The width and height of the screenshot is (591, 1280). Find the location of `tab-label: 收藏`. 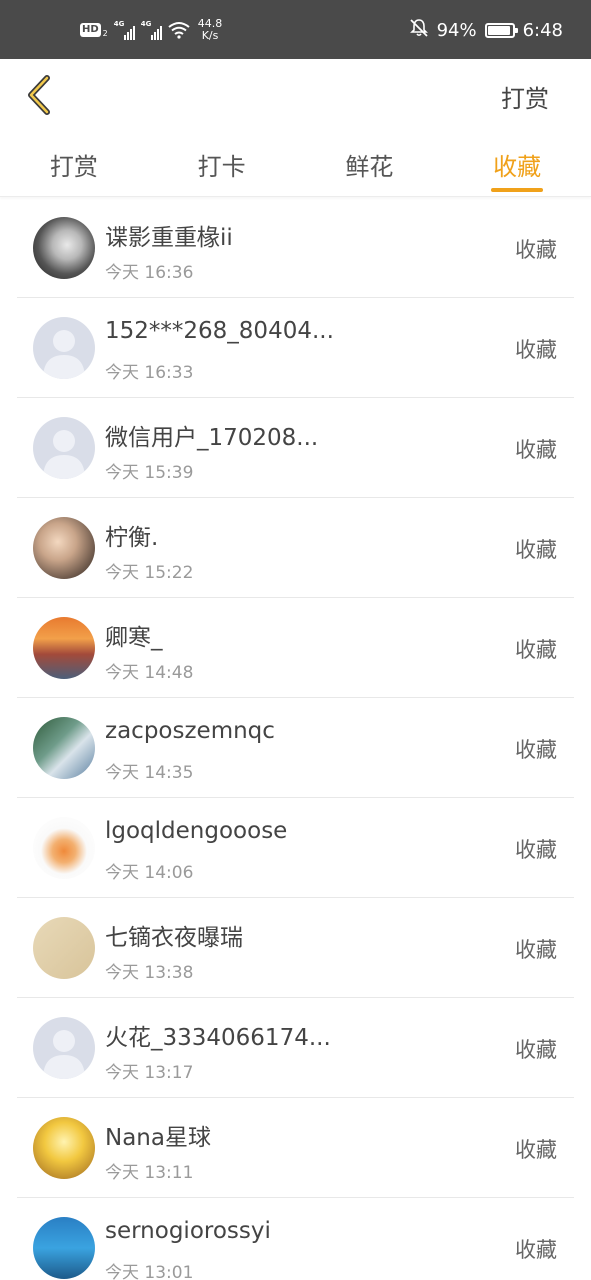

tab-label: 收藏 is located at coordinates (517, 167).